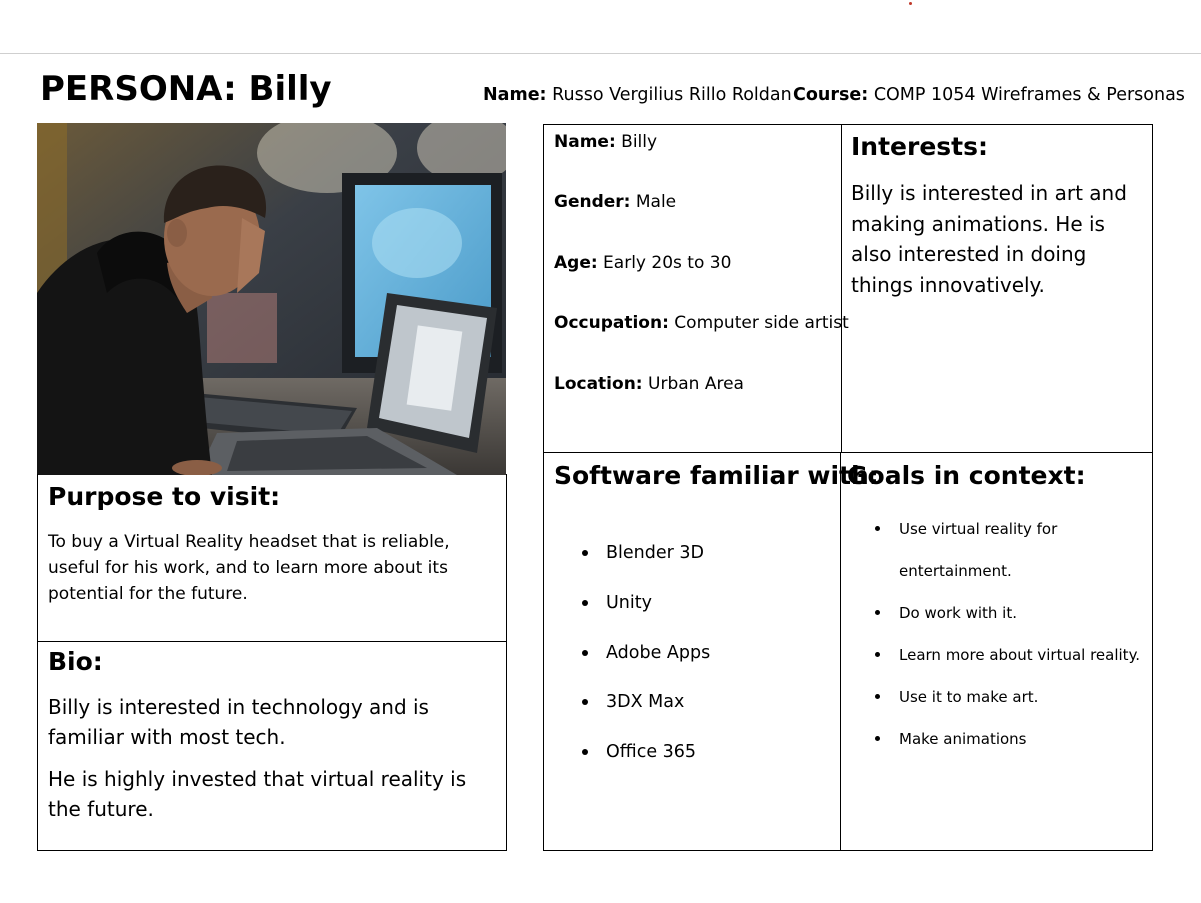  Describe the element at coordinates (963, 739) in the screenshot. I see `goal-item-label: Make animations` at that location.